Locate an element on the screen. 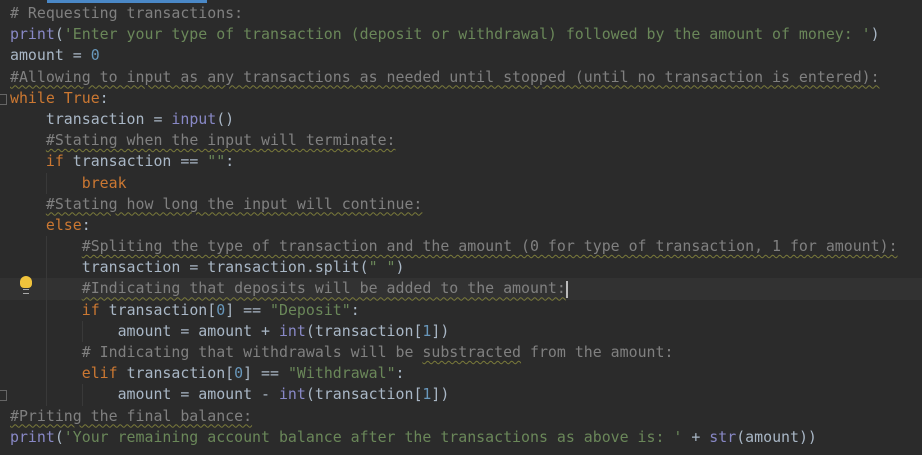 This screenshot has width=922, height=455. code-token-comment: # Indicating that withdrawals will be is located at coordinates (252, 352).